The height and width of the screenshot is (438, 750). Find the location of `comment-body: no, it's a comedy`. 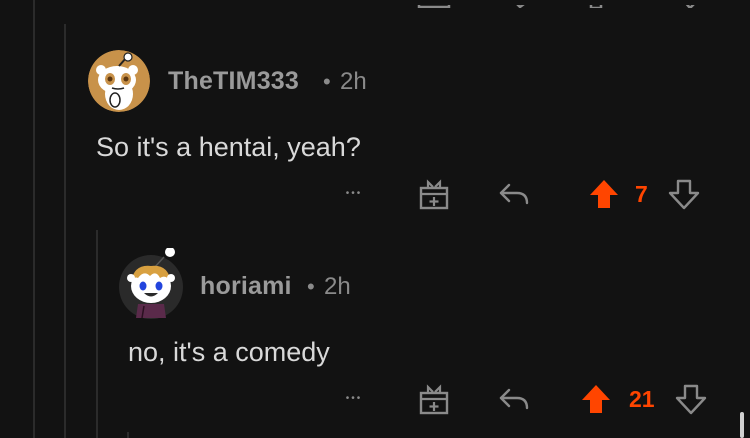

comment-body: no, it's a comedy is located at coordinates (229, 352).